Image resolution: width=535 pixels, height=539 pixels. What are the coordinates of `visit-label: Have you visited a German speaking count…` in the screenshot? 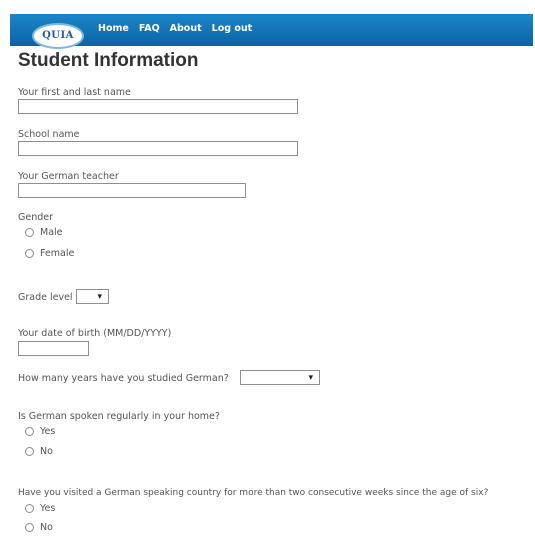 It's located at (253, 493).